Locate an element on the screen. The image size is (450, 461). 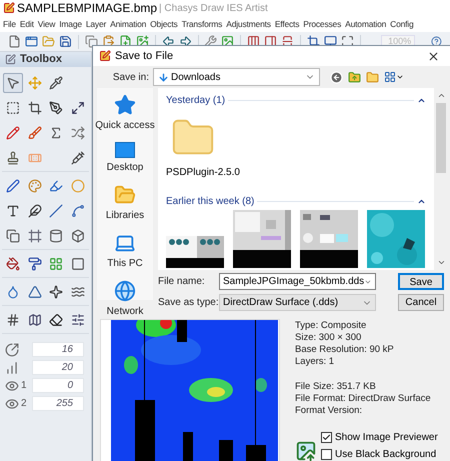
place-item: This PC is located at coordinates (125, 251).